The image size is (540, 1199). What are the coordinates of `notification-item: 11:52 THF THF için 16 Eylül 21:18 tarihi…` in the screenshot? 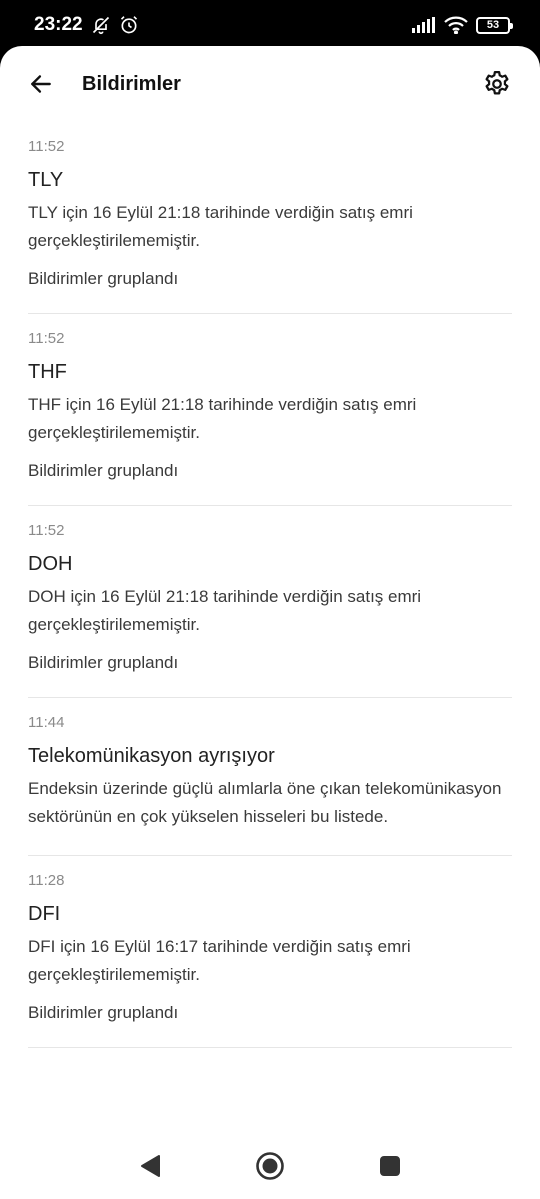 It's located at (270, 410).